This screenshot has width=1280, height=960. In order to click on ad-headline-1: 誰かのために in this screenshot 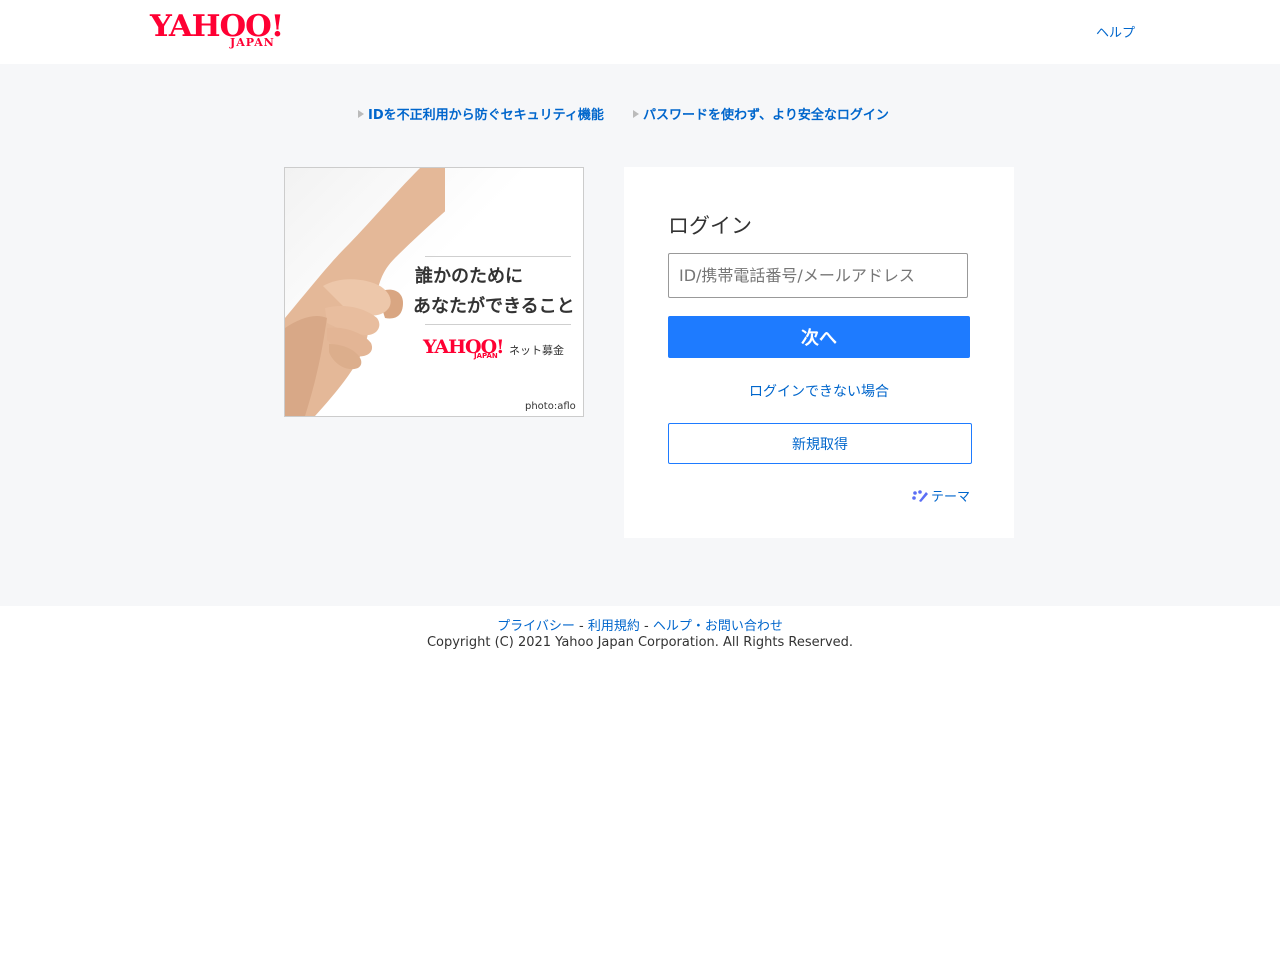, I will do `click(469, 276)`.